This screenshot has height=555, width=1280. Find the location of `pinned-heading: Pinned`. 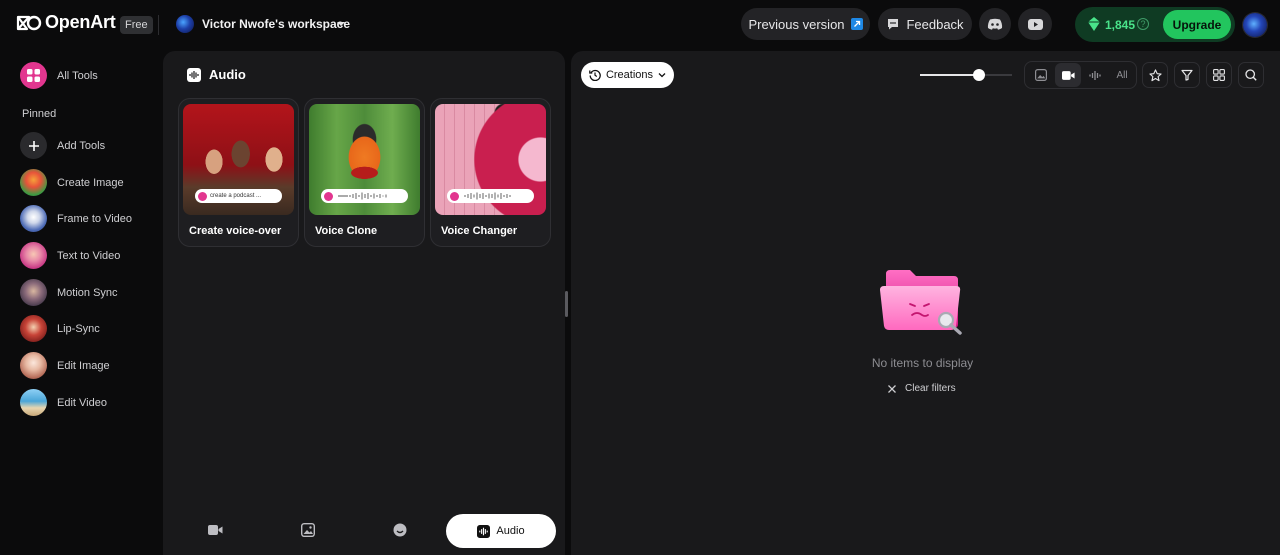

pinned-heading: Pinned is located at coordinates (39, 114).